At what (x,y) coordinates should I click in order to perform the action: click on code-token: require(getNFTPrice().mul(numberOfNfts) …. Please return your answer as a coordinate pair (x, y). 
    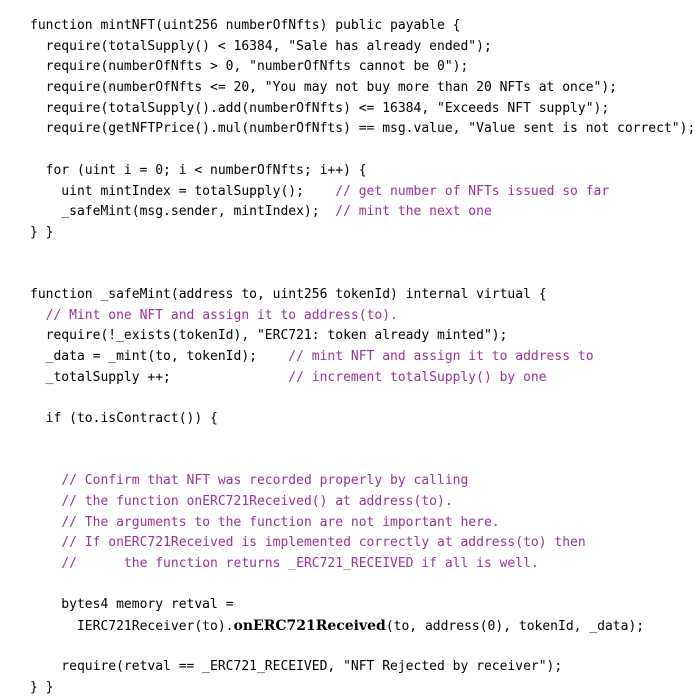
    Looking at the image, I should click on (363, 129).